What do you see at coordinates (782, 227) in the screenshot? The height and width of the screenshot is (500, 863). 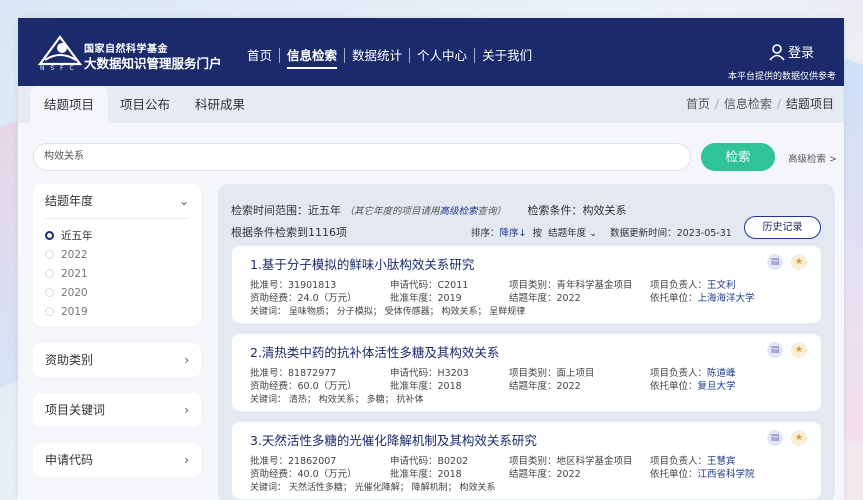 I see `history-button: 历史记录` at bounding box center [782, 227].